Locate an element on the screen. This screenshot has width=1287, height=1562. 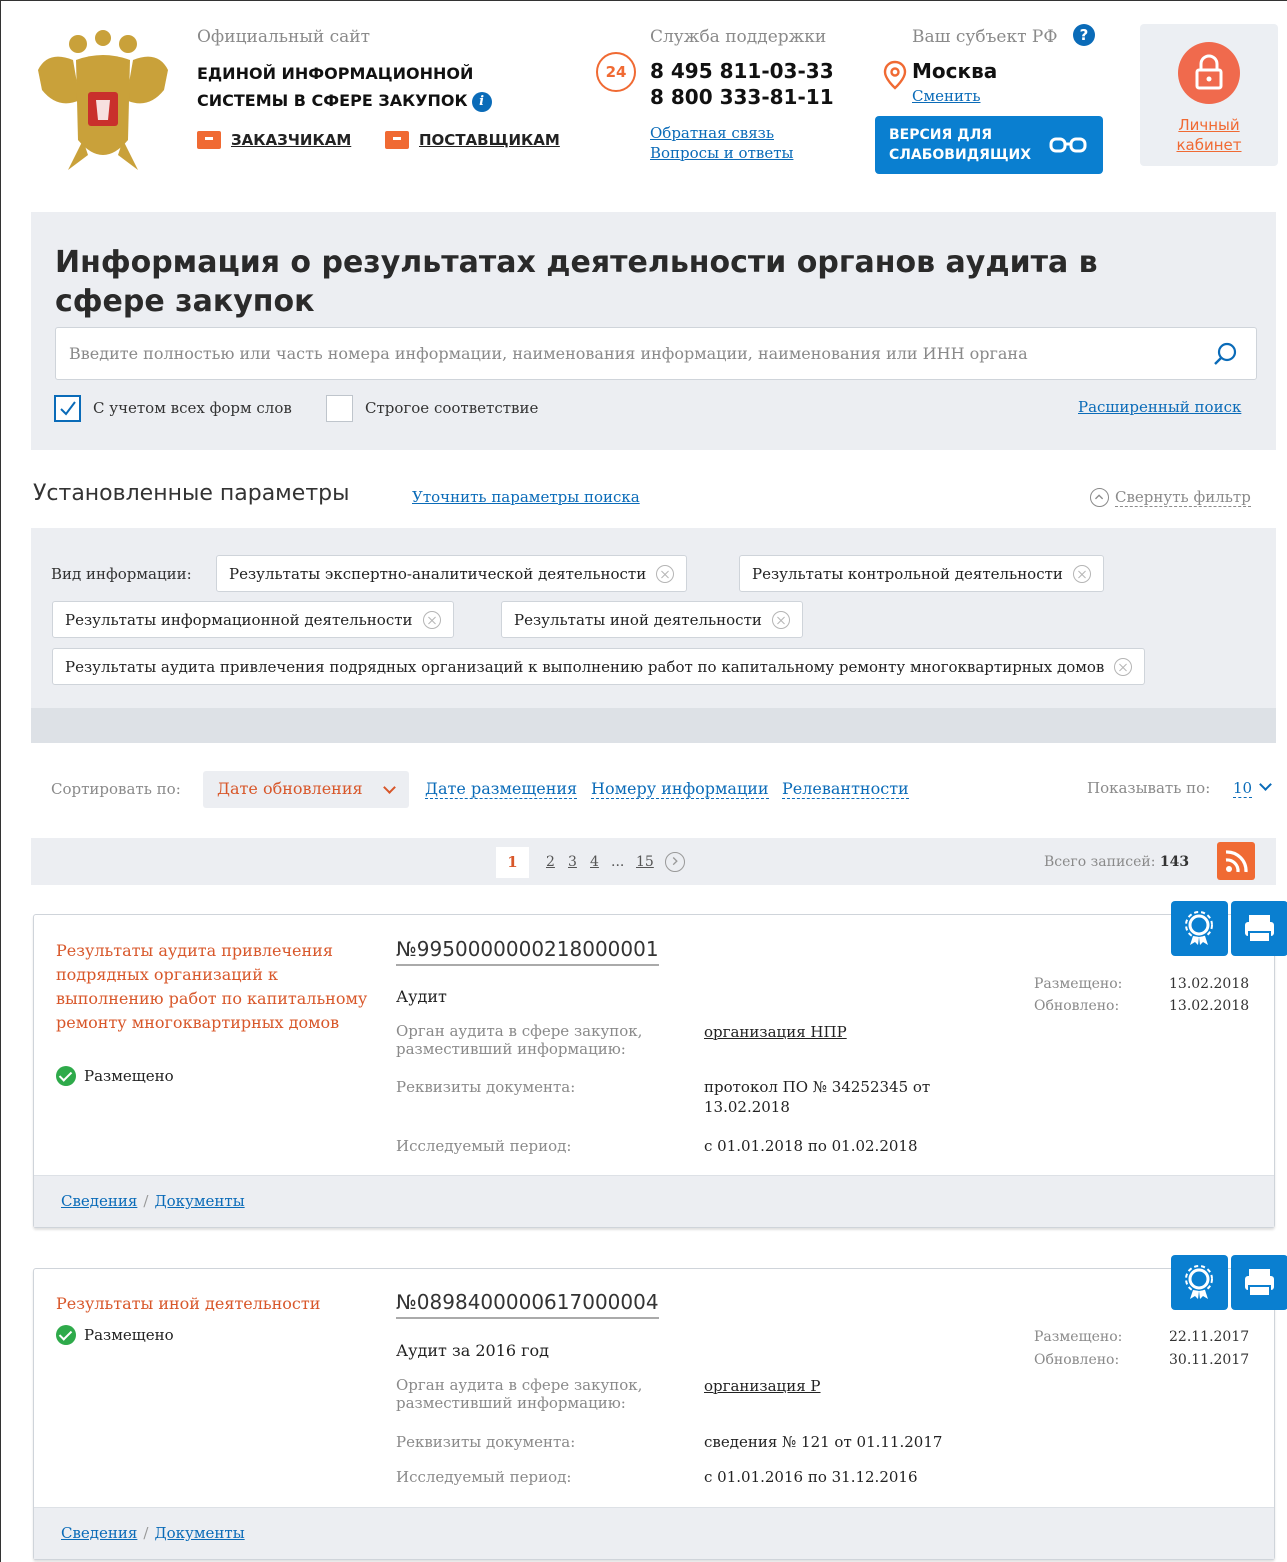
record-type: Результаты иной деятельности is located at coordinates (188, 1303).